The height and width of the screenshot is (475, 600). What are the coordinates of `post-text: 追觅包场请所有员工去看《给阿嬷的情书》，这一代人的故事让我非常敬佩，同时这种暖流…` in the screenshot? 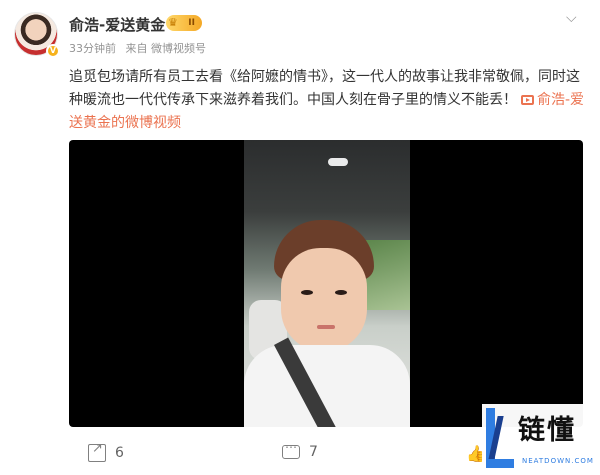 It's located at (329, 100).